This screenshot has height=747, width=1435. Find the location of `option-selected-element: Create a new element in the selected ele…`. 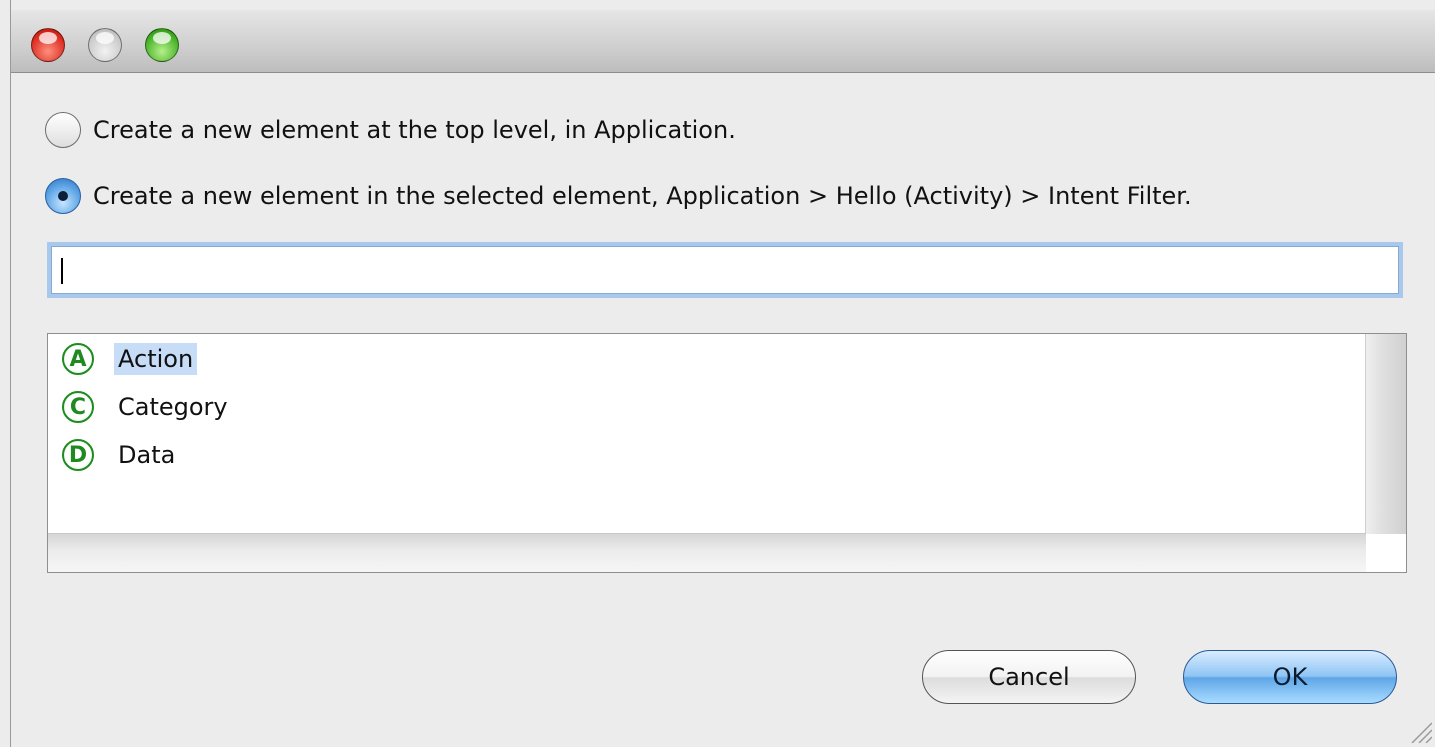

option-selected-element: Create a new element in the selected ele… is located at coordinates (618, 196).